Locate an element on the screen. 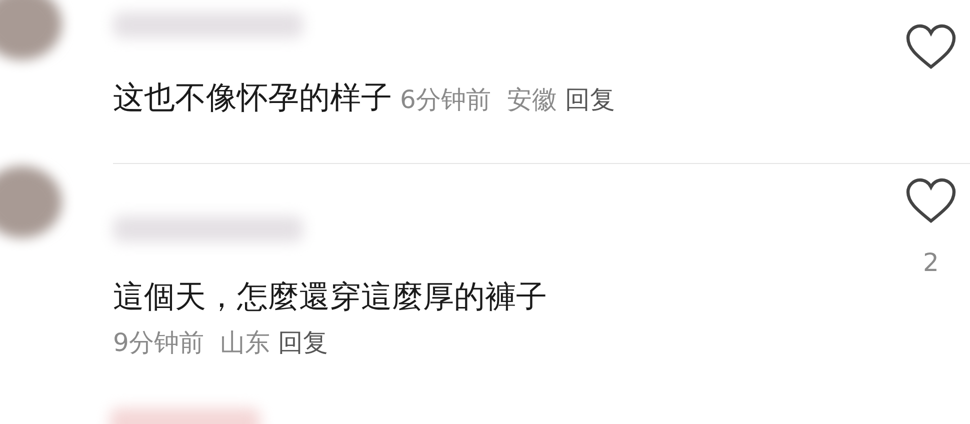 This screenshot has height=424, width=970. comment-time: 9分钟前 is located at coordinates (158, 342).